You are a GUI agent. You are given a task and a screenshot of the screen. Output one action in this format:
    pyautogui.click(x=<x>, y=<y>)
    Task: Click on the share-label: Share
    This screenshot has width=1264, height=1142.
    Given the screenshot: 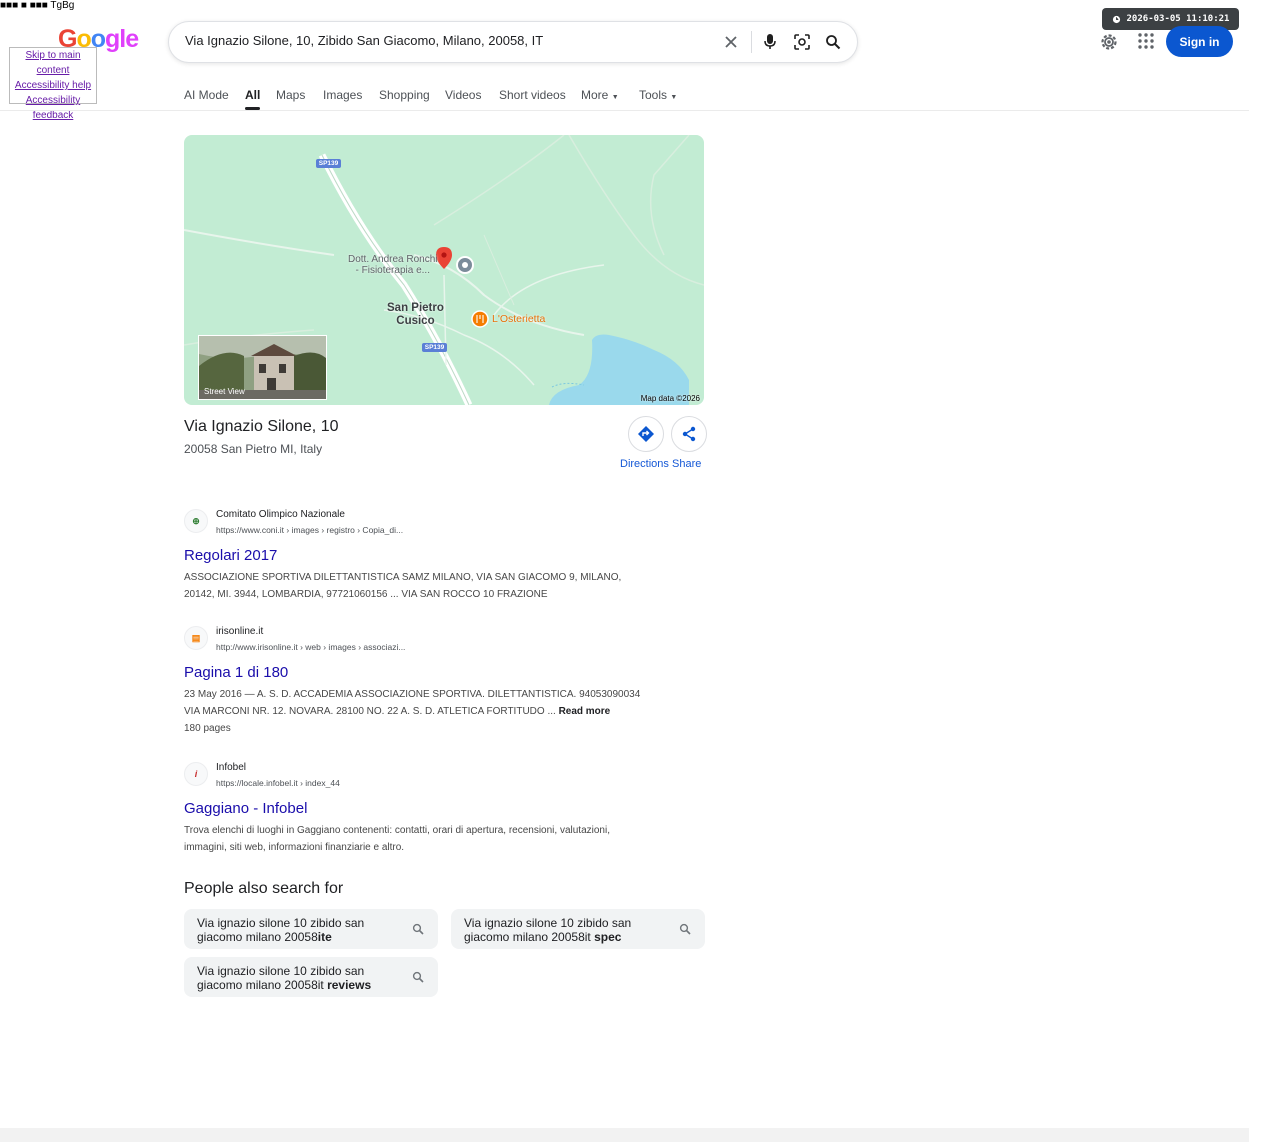 What is the action you would take?
    pyautogui.click(x=686, y=464)
    